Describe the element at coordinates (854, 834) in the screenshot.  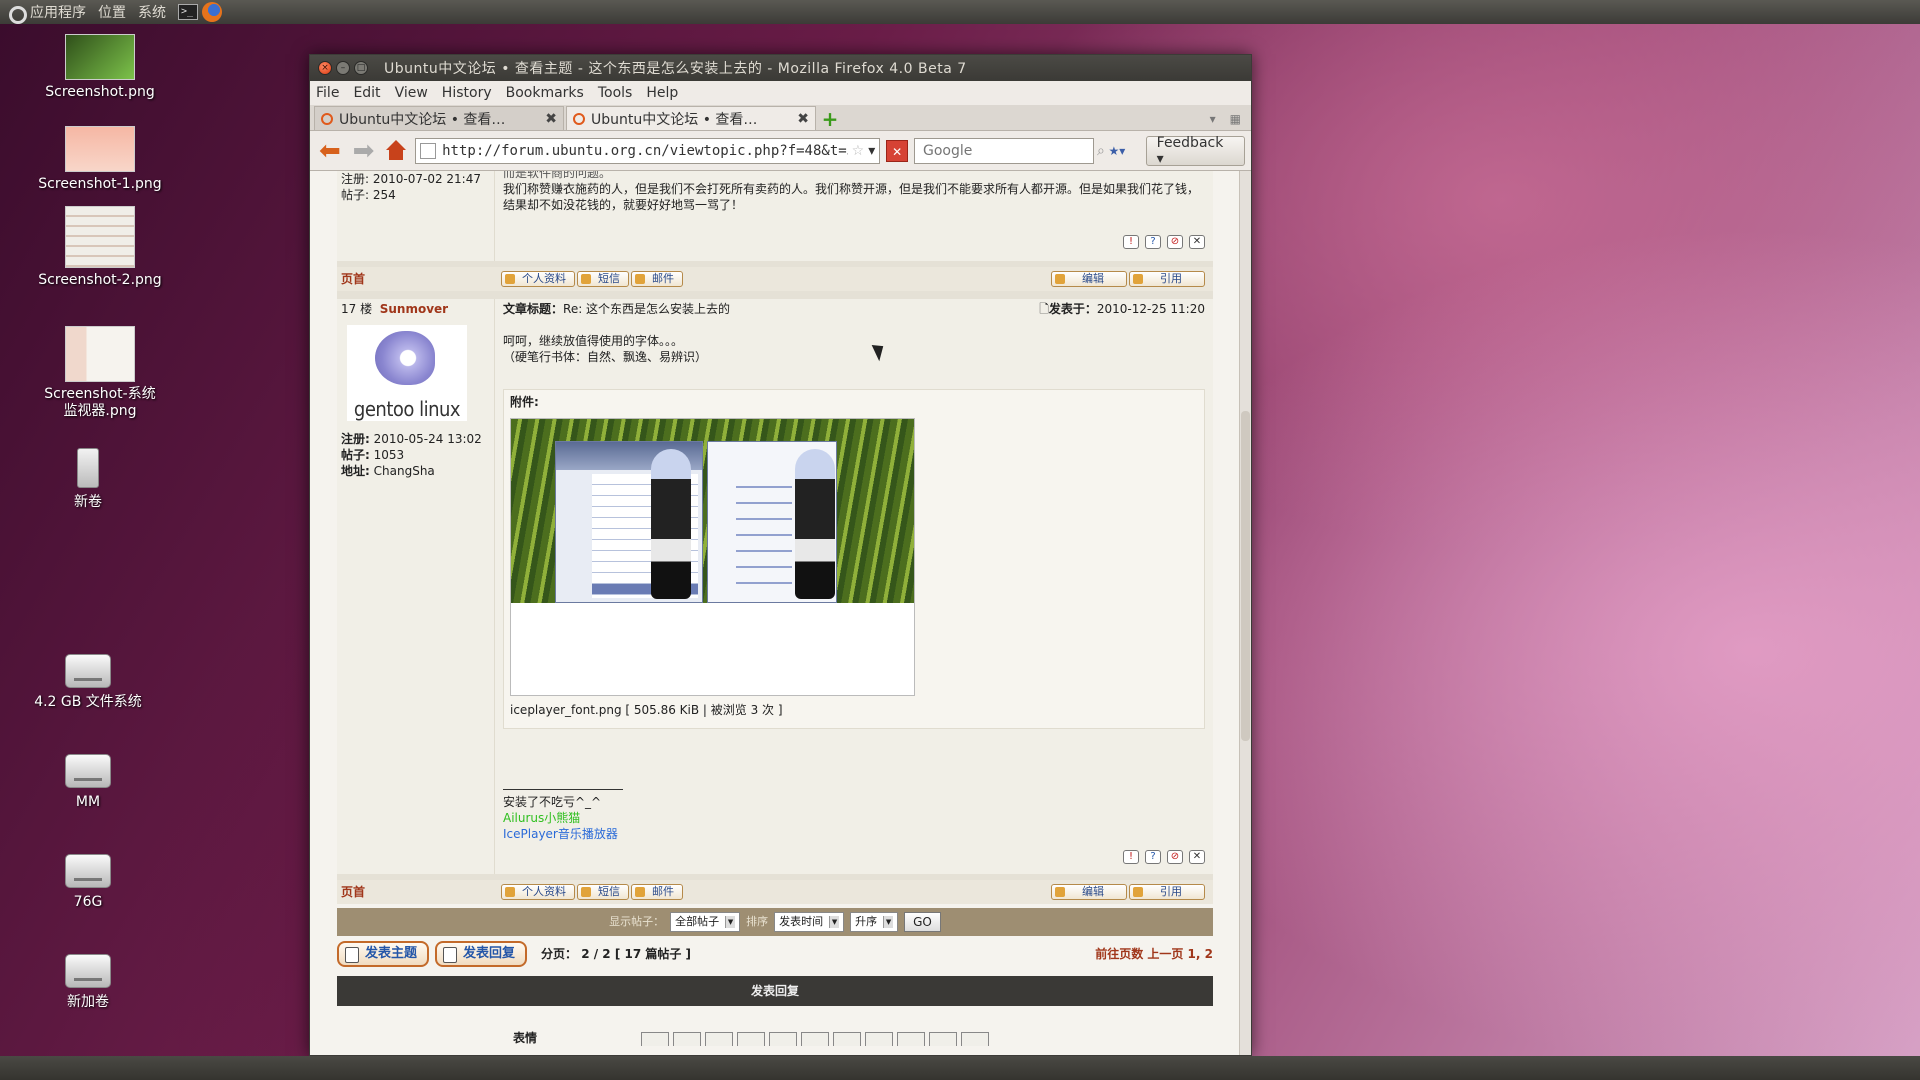
I see `signature-link-iceplayer: IcePlayer音乐播放器` at that location.